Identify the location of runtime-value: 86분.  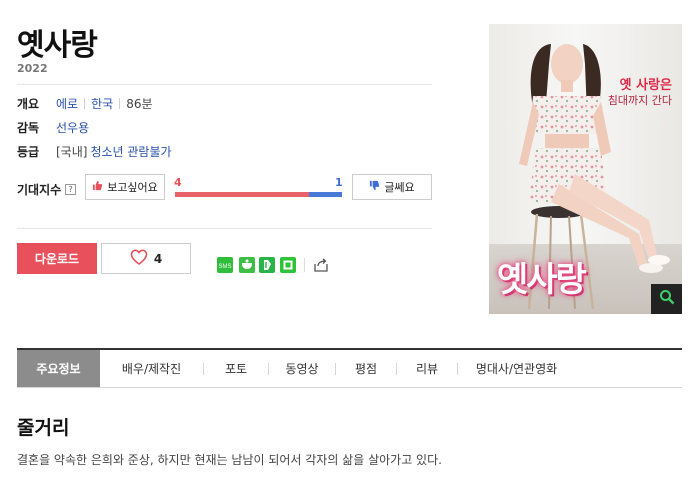
(139, 104).